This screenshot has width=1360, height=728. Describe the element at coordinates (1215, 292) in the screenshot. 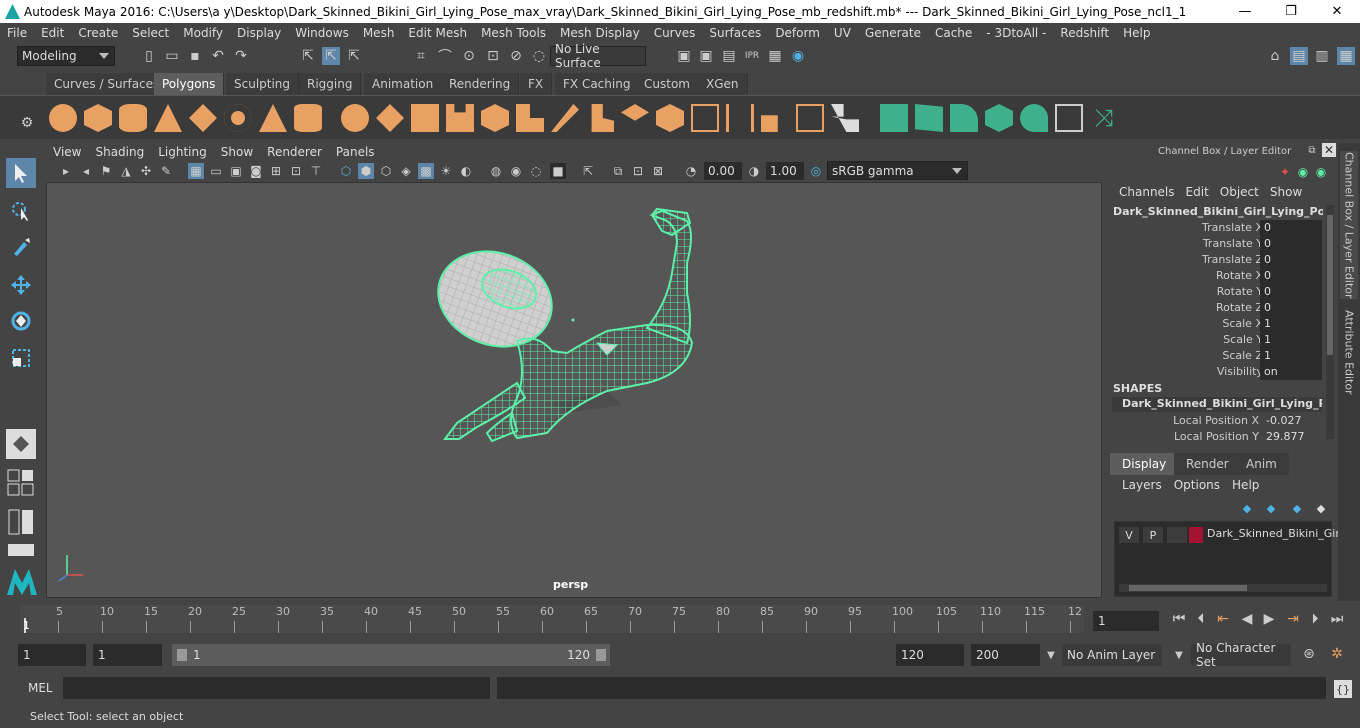

I see `attr-rotate-y: Rotate Y 0` at that location.